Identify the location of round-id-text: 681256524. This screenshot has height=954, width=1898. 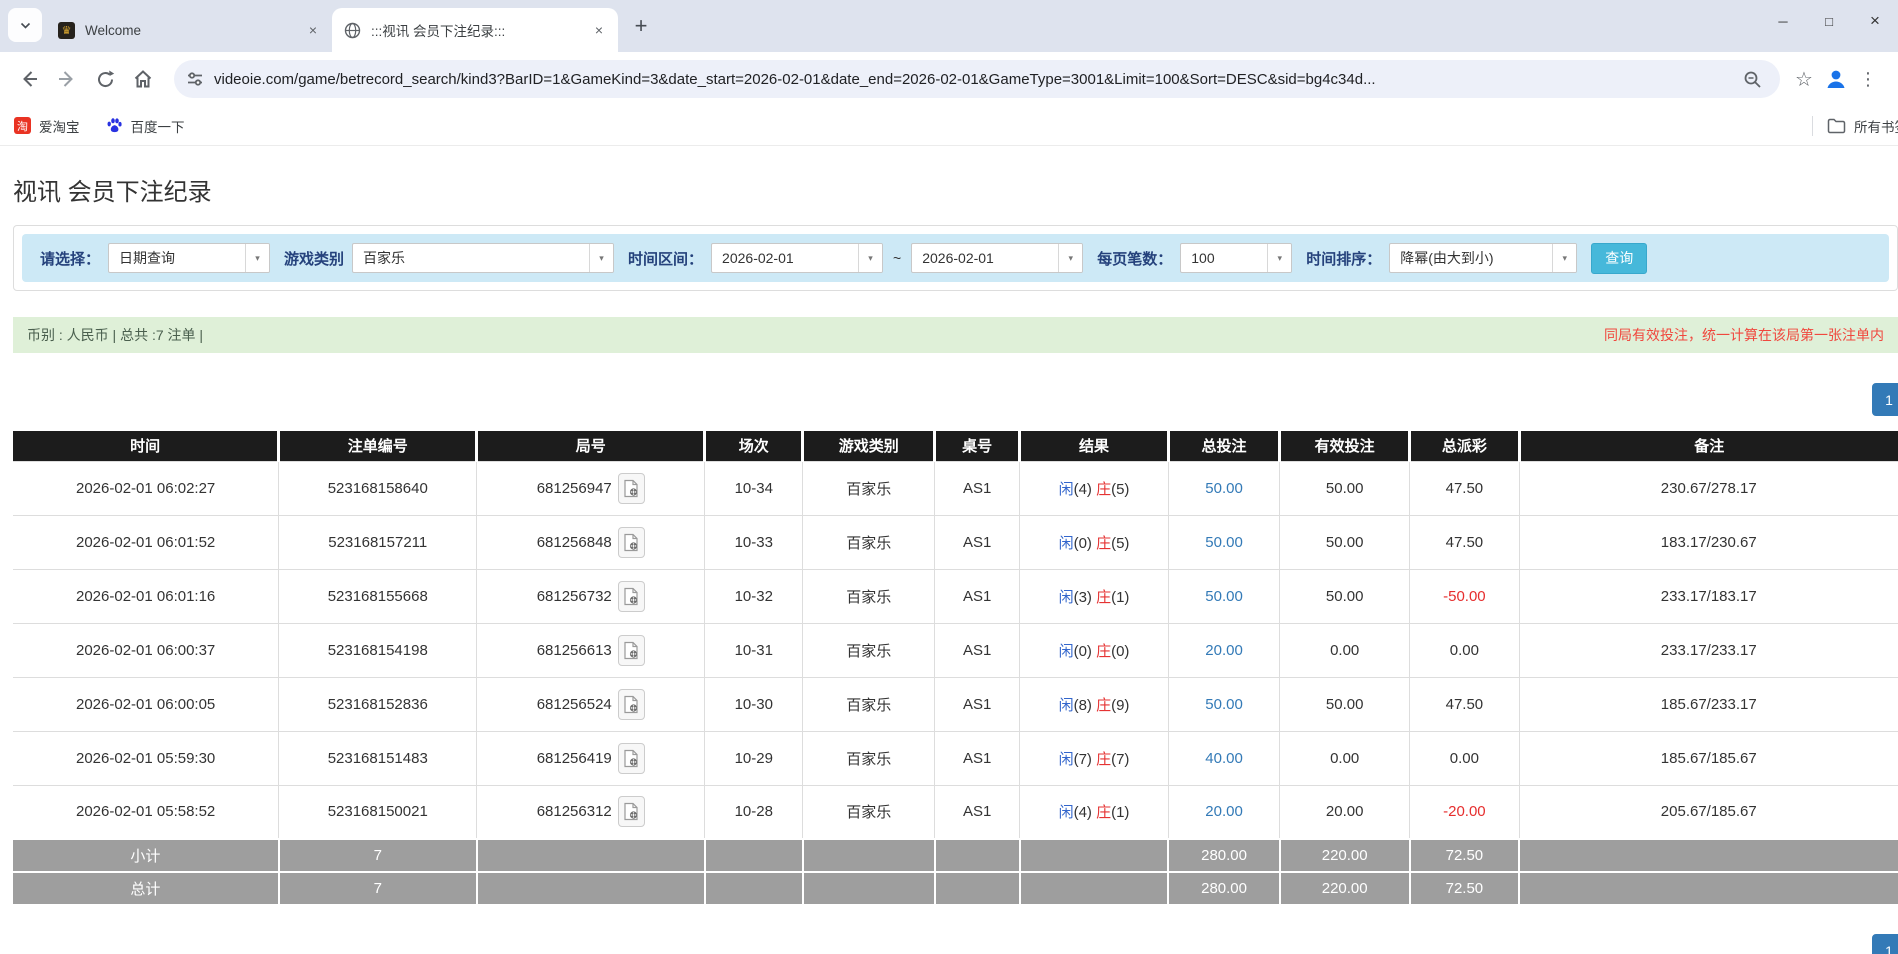
(574, 704).